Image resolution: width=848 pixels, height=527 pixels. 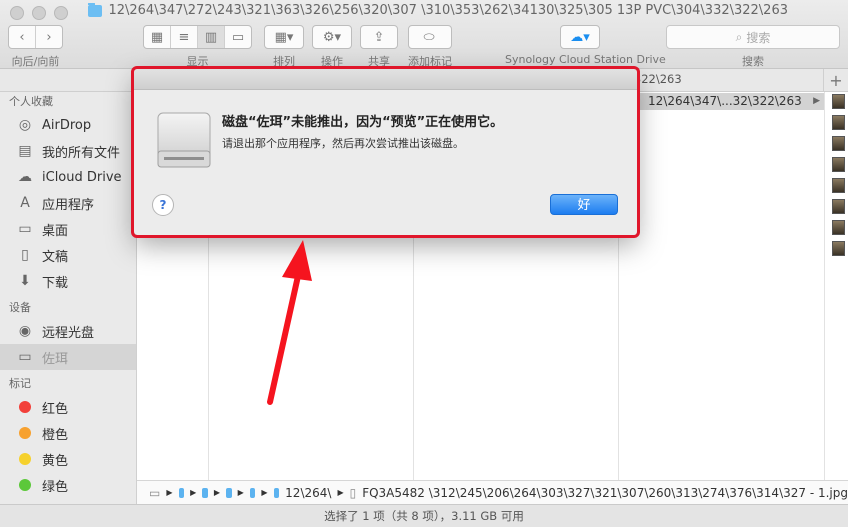 I want to click on search-label: 搜索, so click(x=753, y=61).